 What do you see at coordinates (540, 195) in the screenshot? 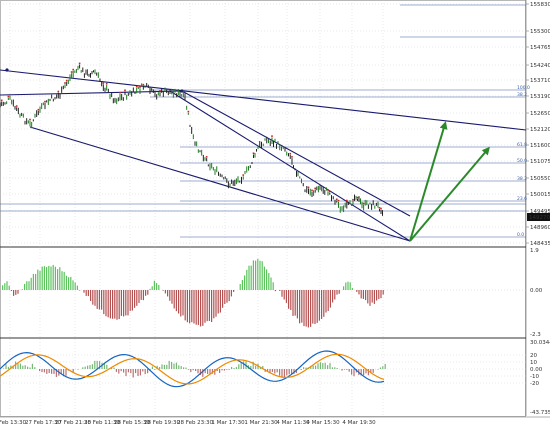
I see `price-label: 150015` at bounding box center [540, 195].